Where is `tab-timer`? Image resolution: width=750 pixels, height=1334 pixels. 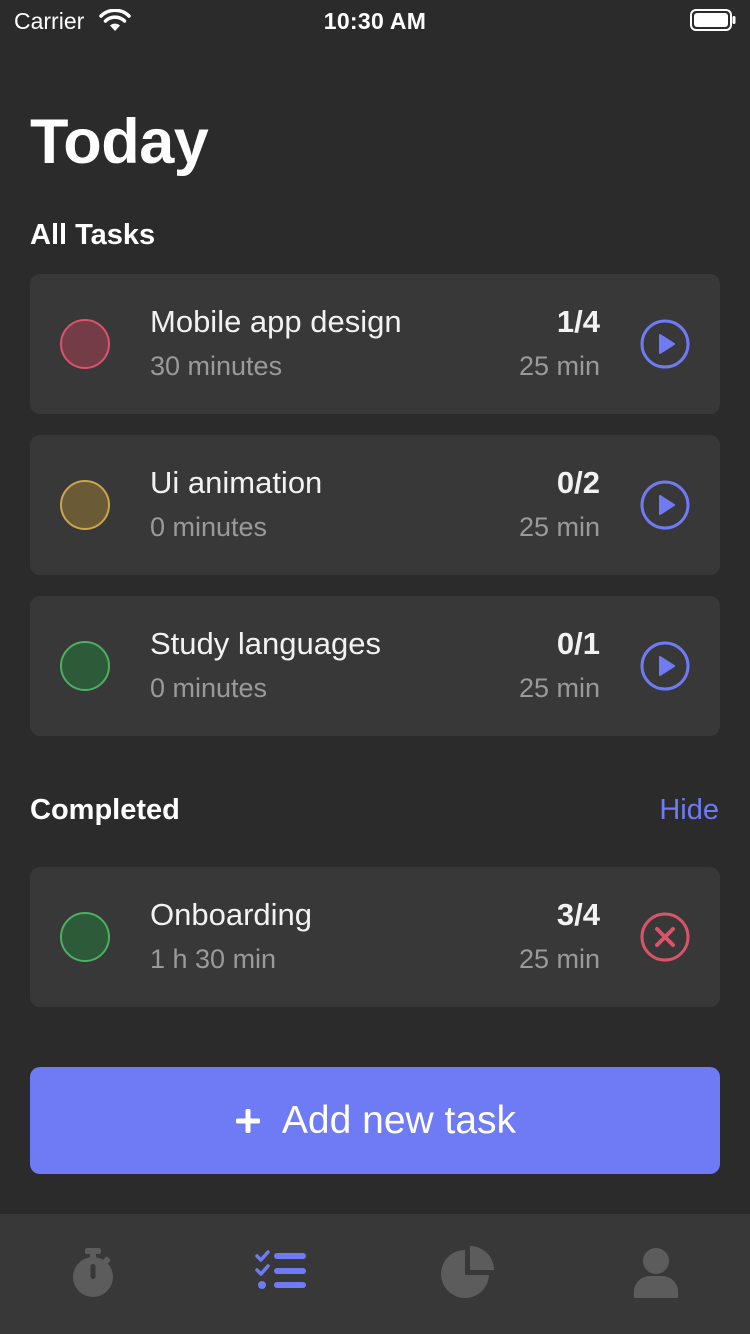
tab-timer is located at coordinates (93, 1272).